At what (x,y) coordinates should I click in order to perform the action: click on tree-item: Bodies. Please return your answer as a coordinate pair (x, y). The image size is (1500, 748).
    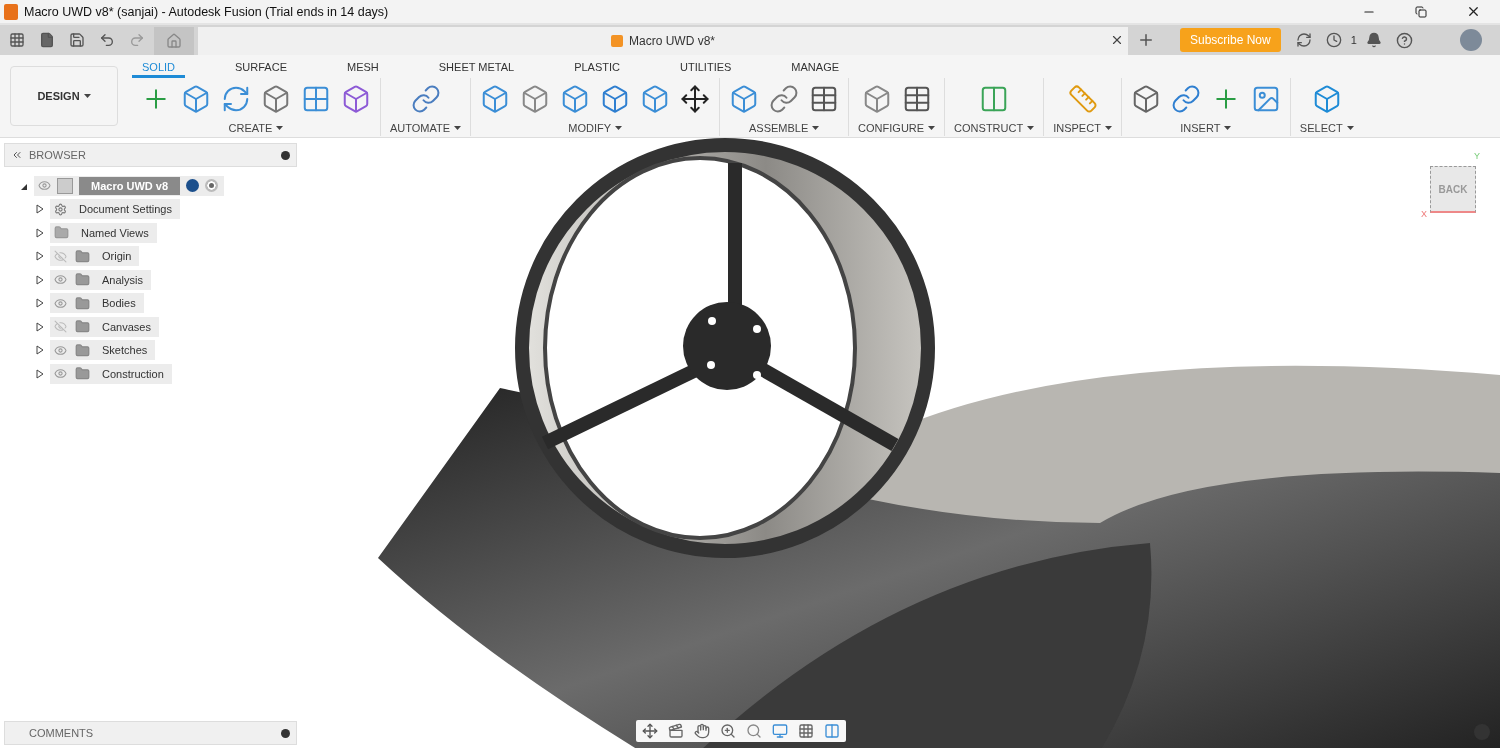
    Looking at the image, I should click on (97, 303).